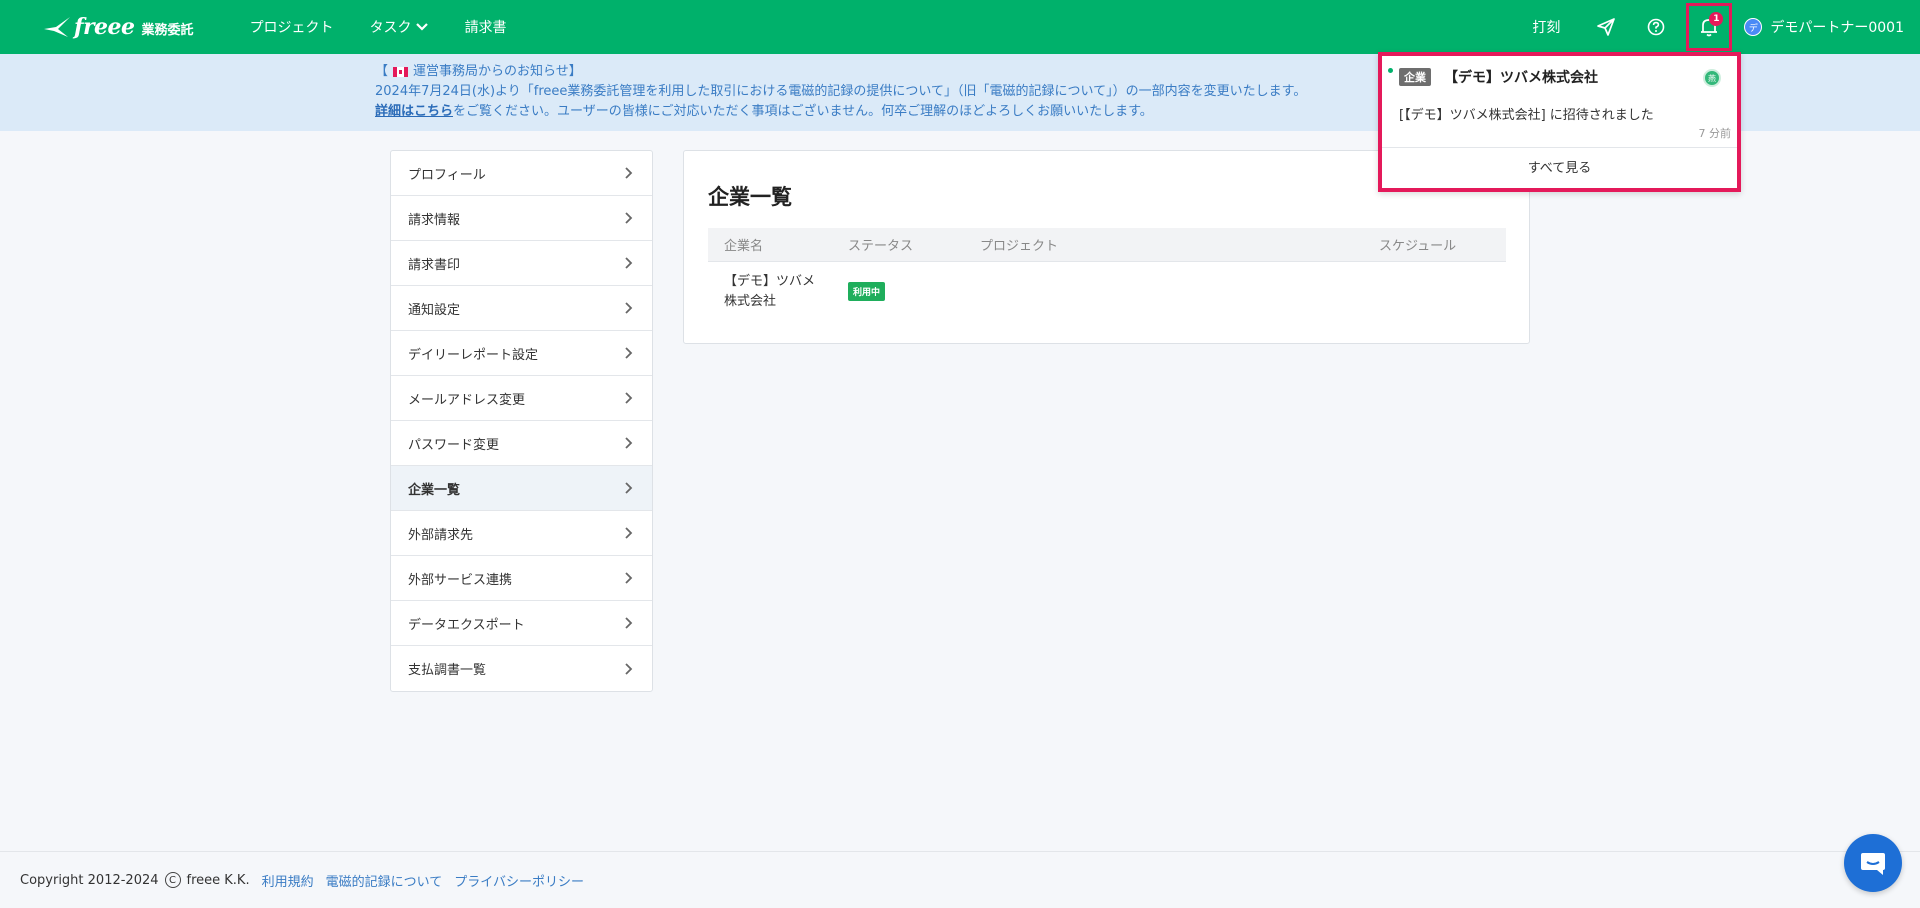  Describe the element at coordinates (750, 197) in the screenshot. I see `page-title: 企業一覧` at that location.